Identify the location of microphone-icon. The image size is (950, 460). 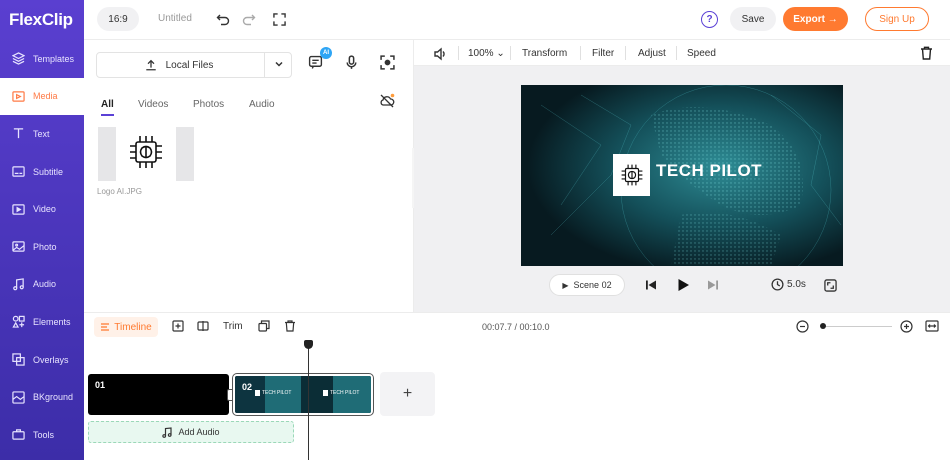
(351, 65).